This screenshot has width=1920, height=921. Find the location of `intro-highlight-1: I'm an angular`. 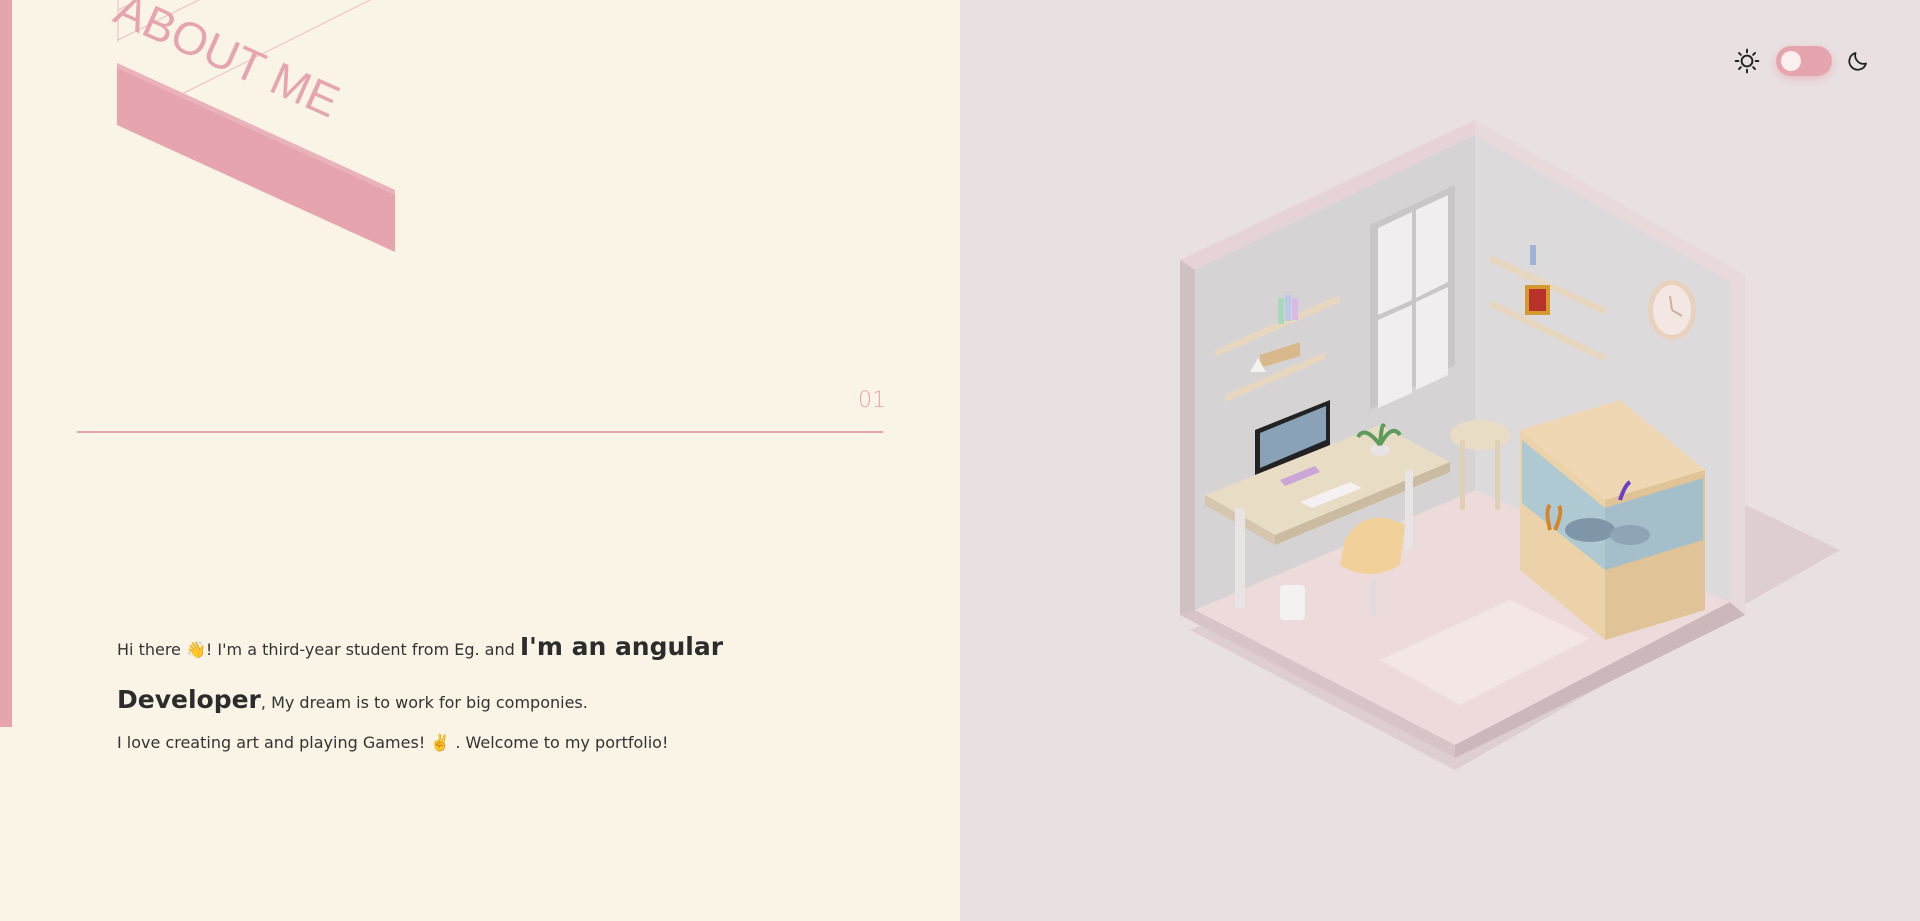

intro-highlight-1: I'm an angular is located at coordinates (621, 646).